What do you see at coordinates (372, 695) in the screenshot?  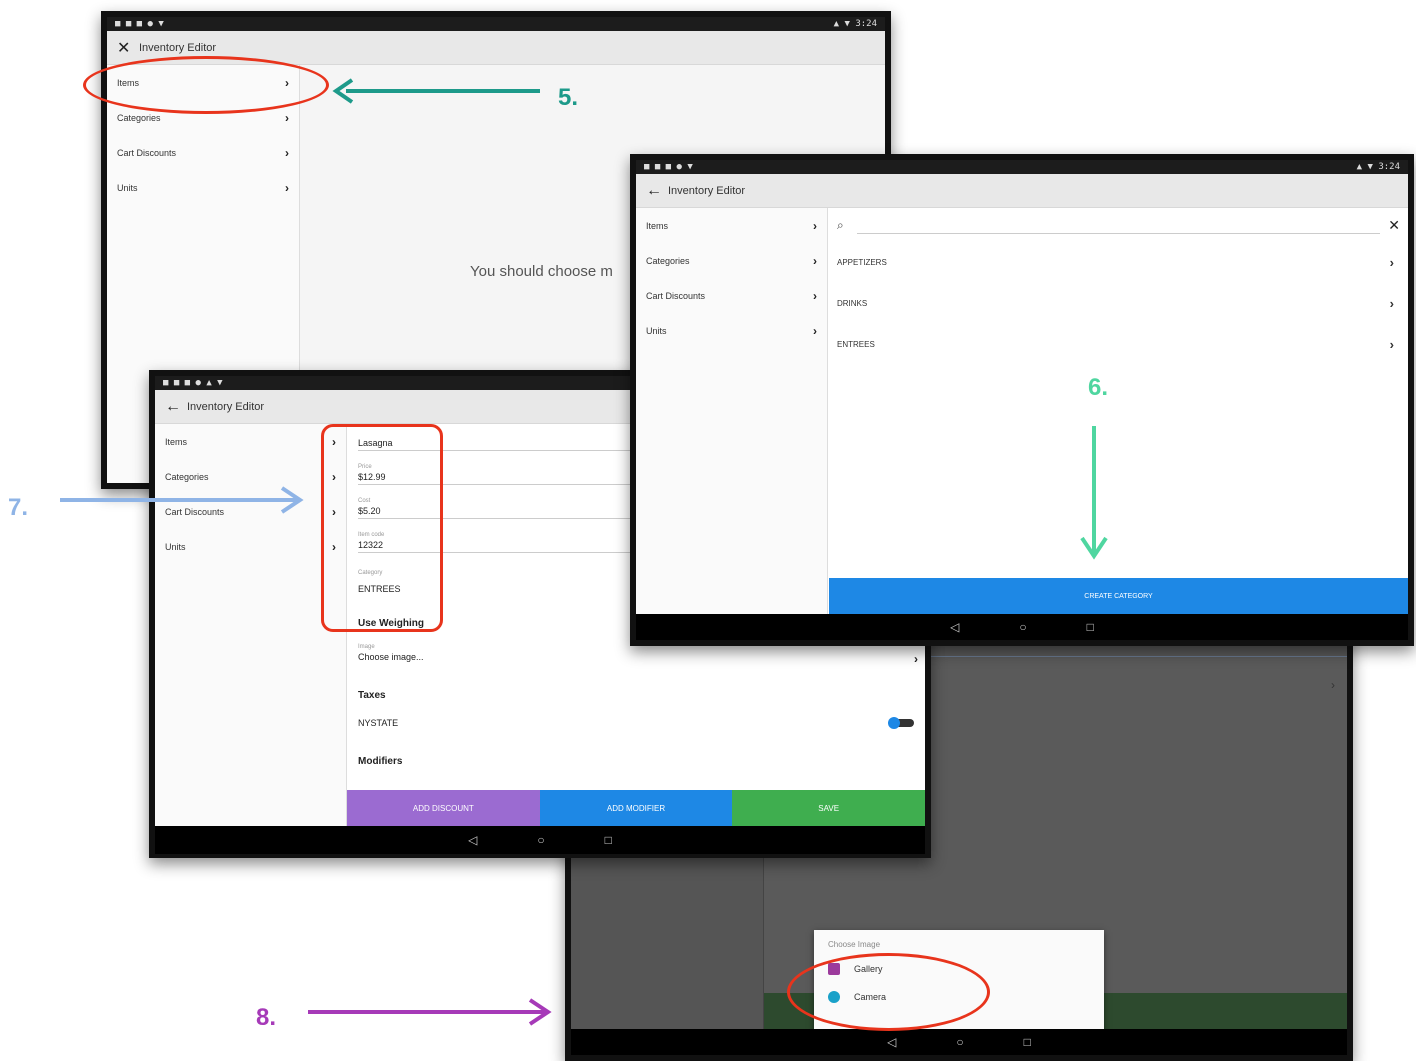 I see `taxes-heading: Taxes` at bounding box center [372, 695].